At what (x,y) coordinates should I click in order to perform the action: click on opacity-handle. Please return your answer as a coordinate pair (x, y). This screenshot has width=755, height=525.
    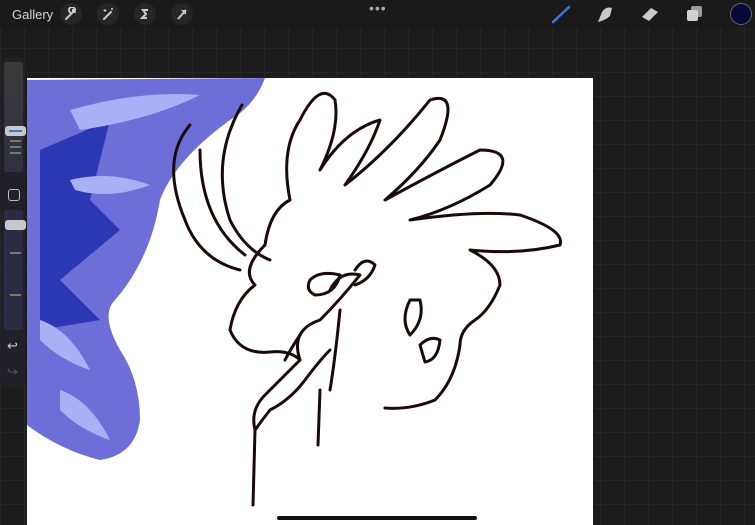
    Looking at the image, I should click on (15, 225).